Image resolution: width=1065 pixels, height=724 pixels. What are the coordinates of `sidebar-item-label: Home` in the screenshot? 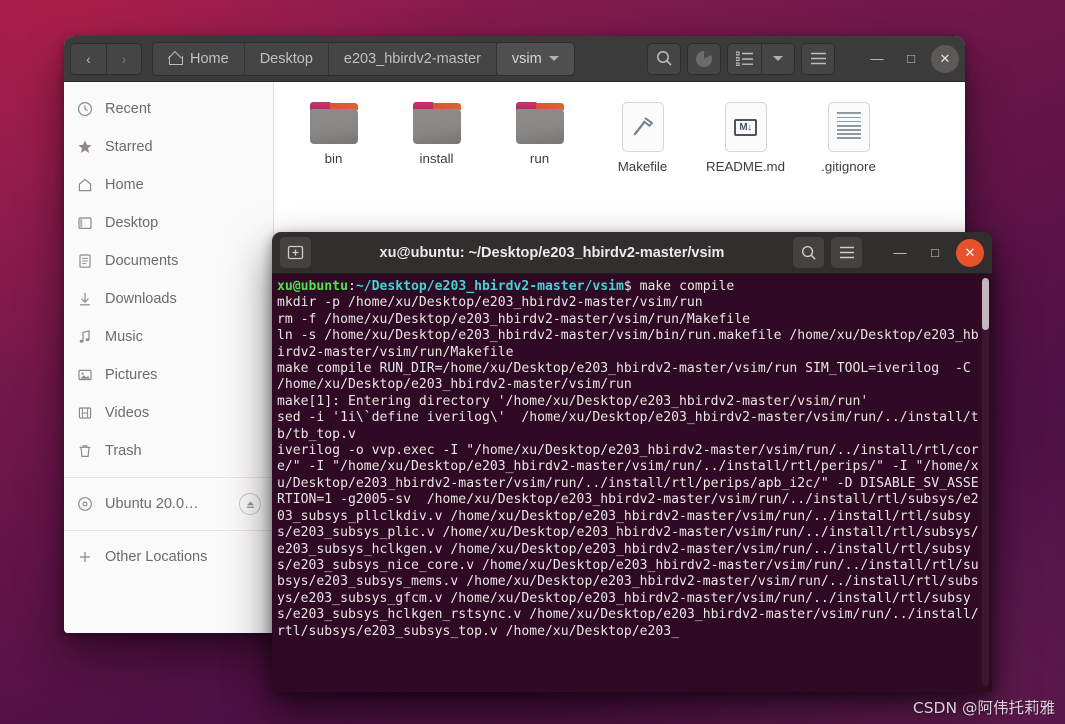 It's located at (124, 185).